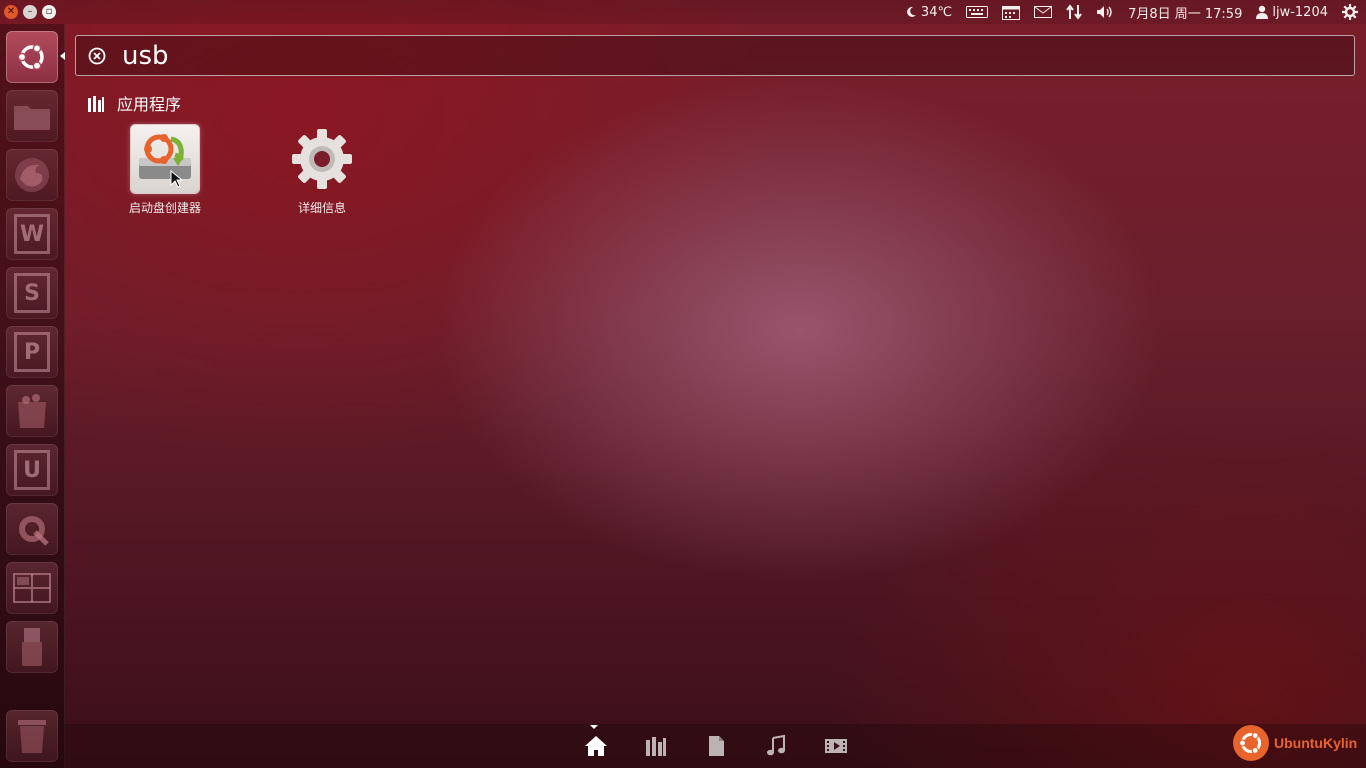 The image size is (1366, 768). I want to click on indicator-area: 34℃ 7月8日 周一 17:59 ljw-1204, so click(1131, 12).